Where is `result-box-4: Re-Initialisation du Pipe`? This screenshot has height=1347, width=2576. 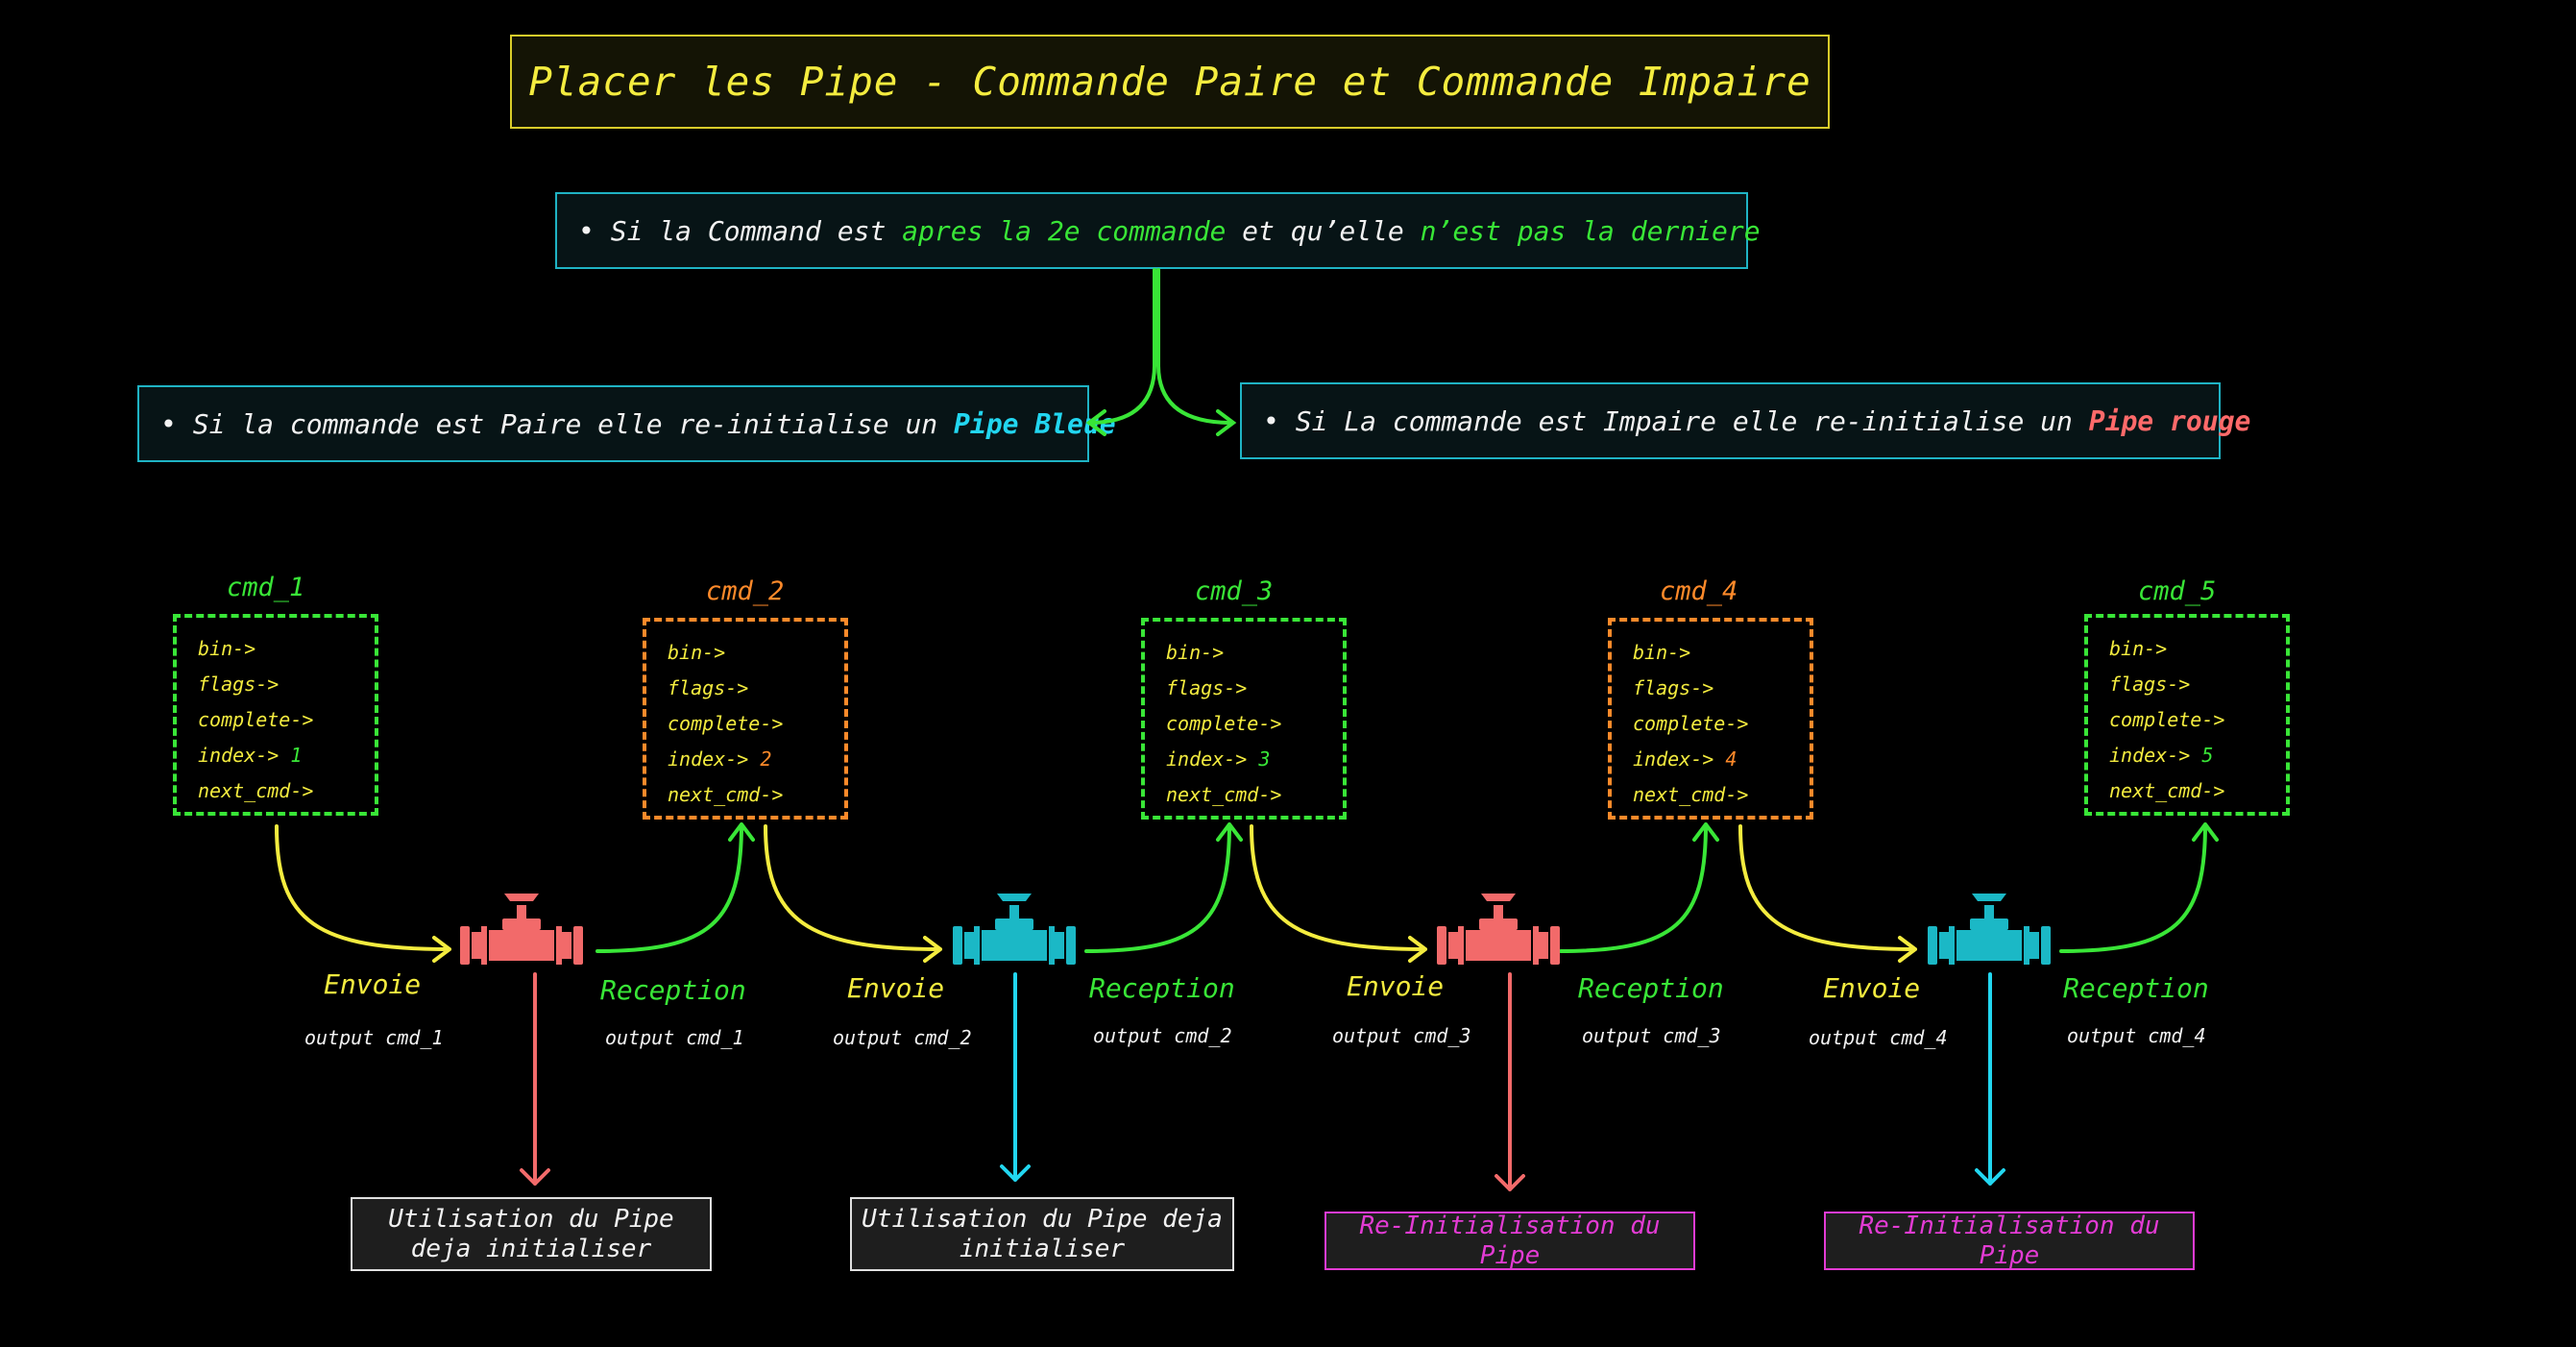 result-box-4: Re-Initialisation du Pipe is located at coordinates (2009, 1241).